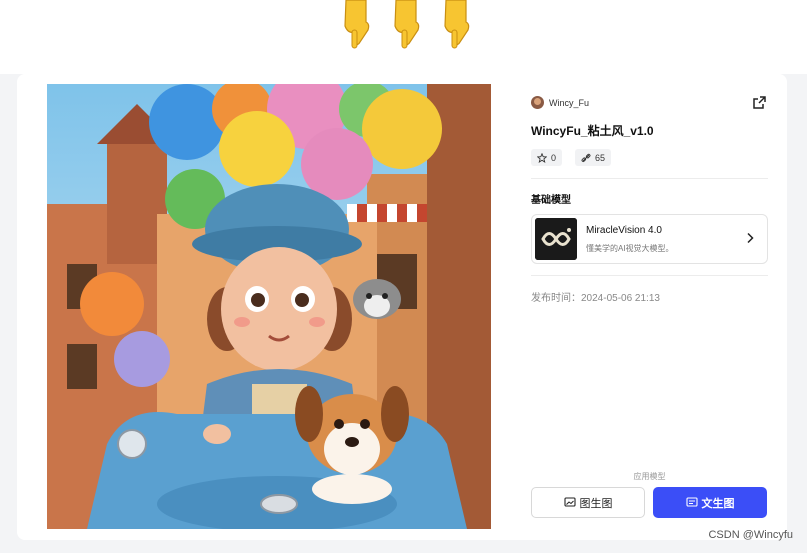 The height and width of the screenshot is (553, 807). I want to click on text-image-icon, so click(691, 502).